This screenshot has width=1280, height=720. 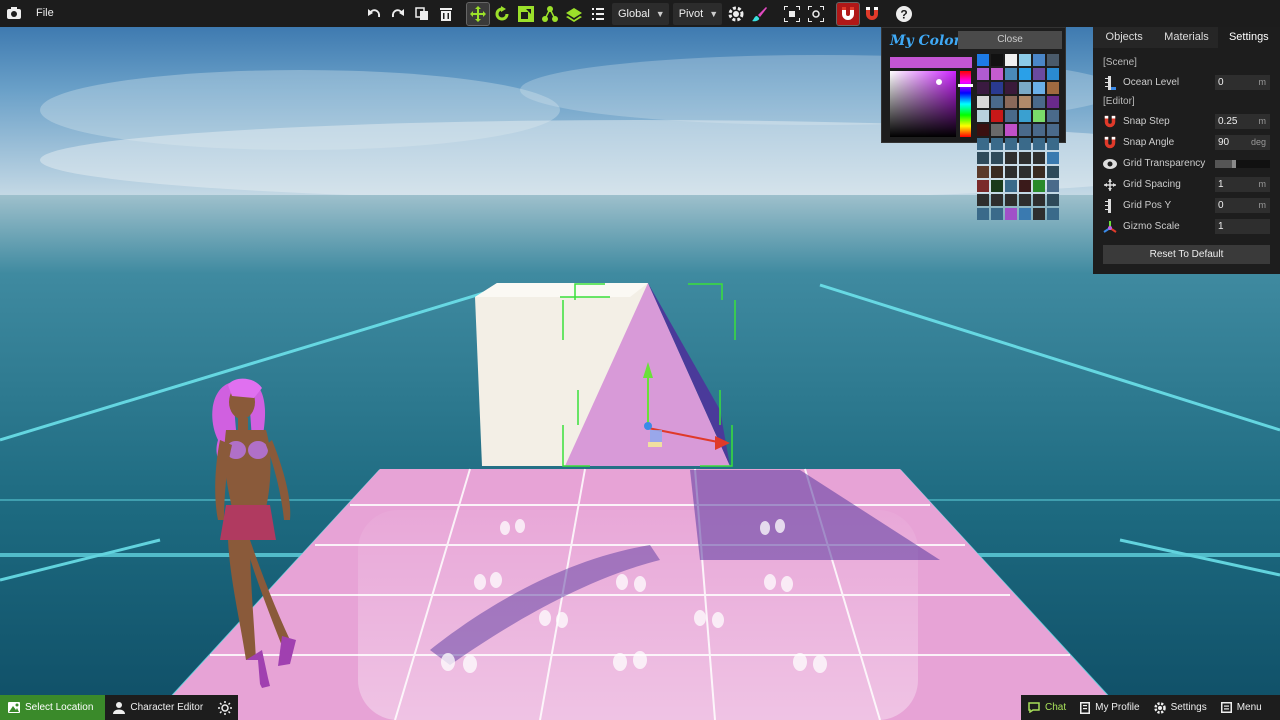 I want to click on grid-pos-y-input: 0 m, so click(x=1242, y=205).